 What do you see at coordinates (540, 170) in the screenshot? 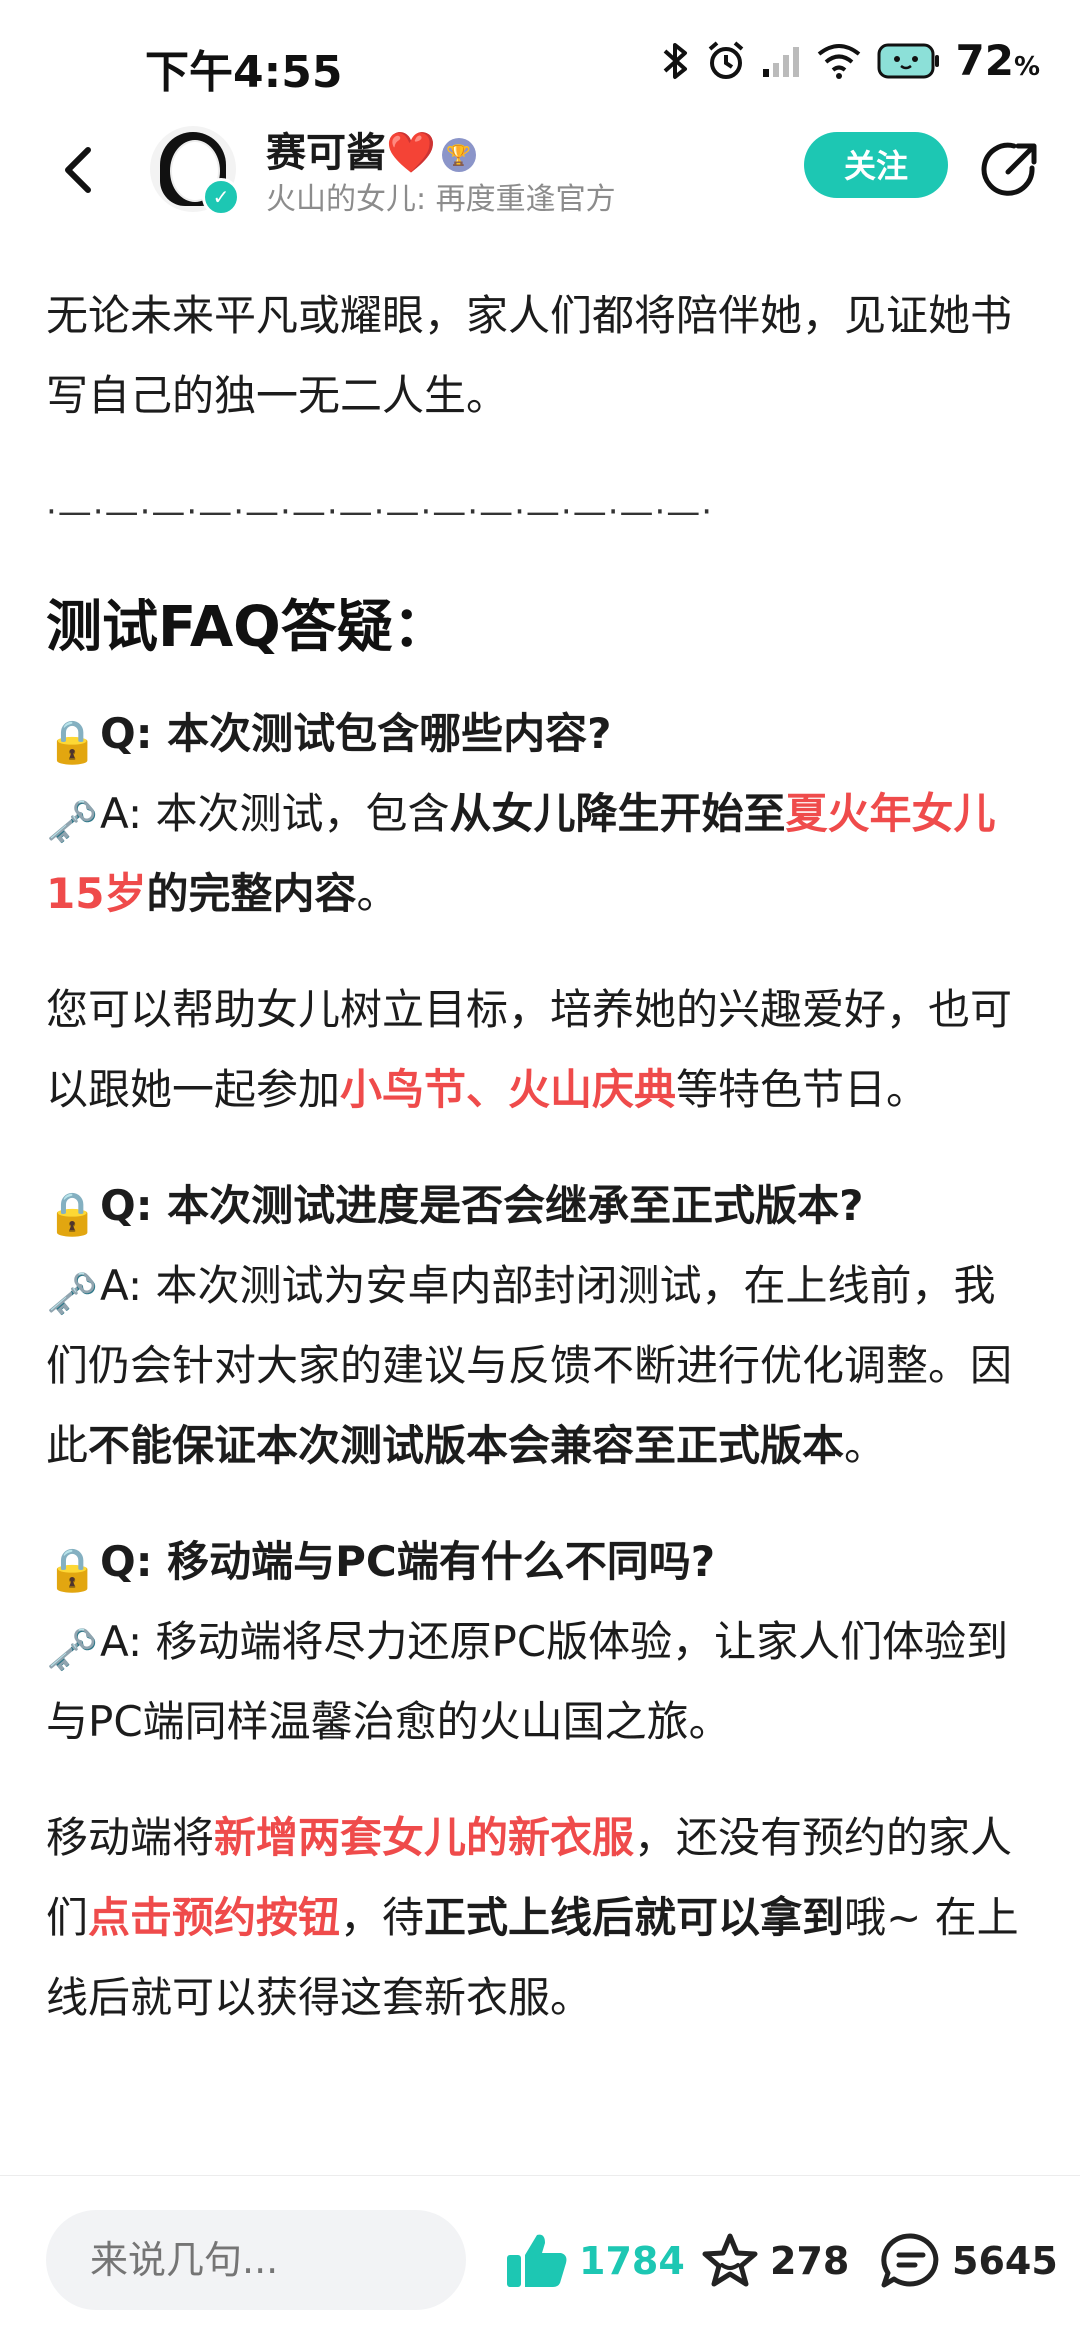
I see `post-header: ✓ 赛可酱❤️ 🏆 火山的女儿: 再度重逢官方 关注` at bounding box center [540, 170].